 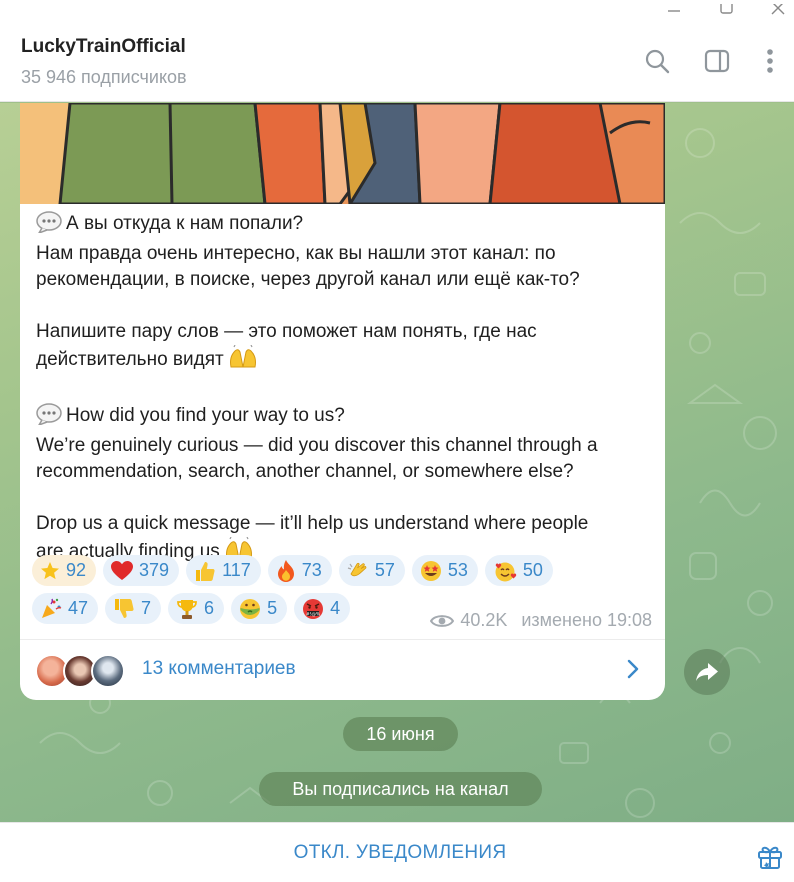 What do you see at coordinates (51, 609) in the screenshot?
I see `party-popper-icon` at bounding box center [51, 609].